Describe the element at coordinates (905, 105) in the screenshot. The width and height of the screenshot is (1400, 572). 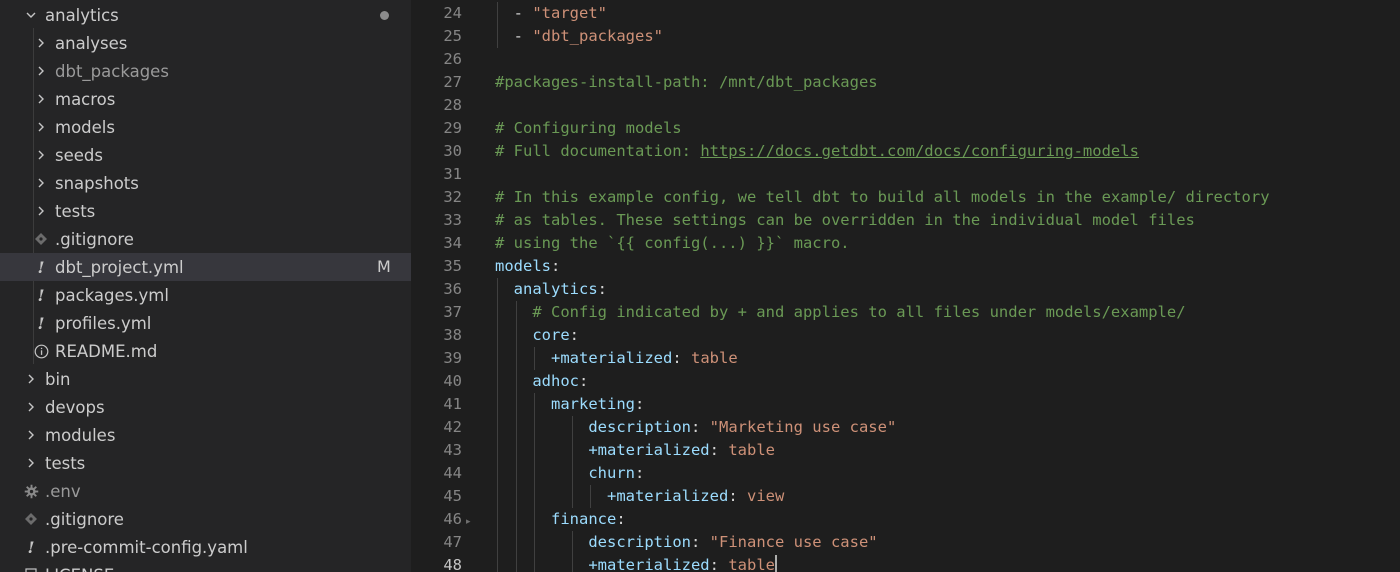
I see `code-line: 28` at that location.